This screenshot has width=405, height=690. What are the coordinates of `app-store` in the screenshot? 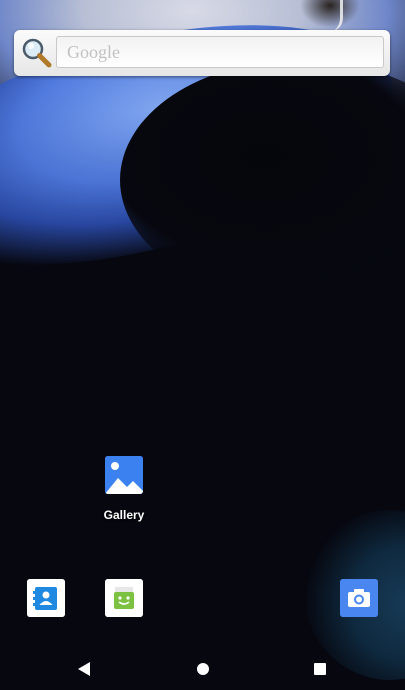 It's located at (124, 598).